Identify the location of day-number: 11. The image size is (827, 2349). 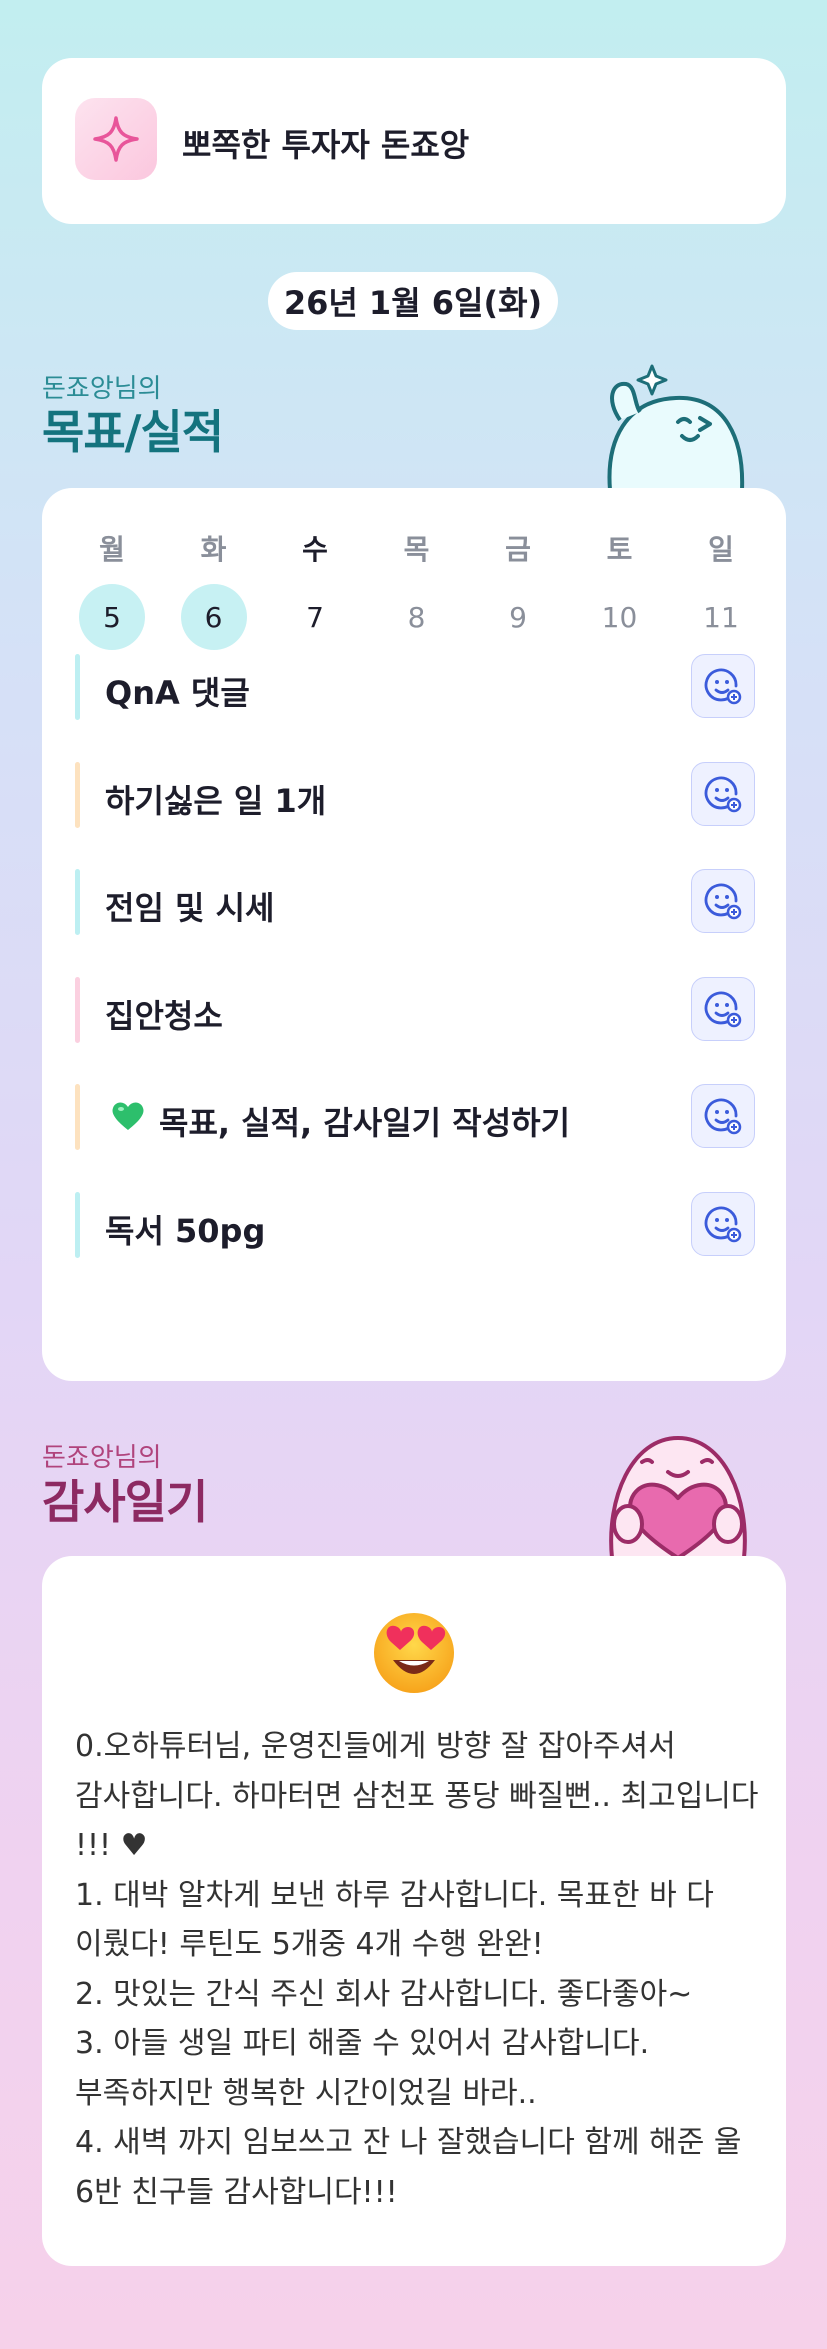
(721, 617).